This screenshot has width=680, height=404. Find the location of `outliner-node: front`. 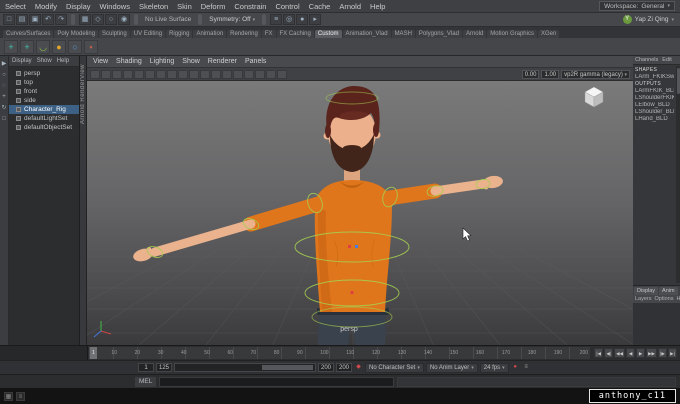

outliner-node: front is located at coordinates (44, 91).